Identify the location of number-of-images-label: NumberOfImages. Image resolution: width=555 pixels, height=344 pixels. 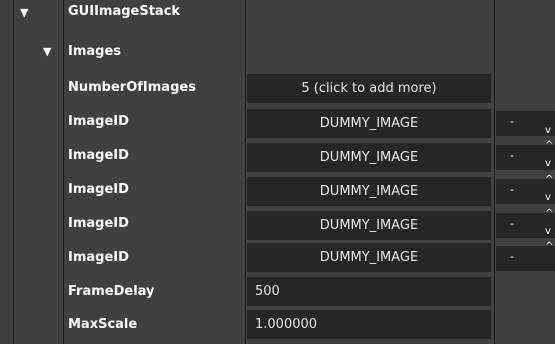
(132, 87).